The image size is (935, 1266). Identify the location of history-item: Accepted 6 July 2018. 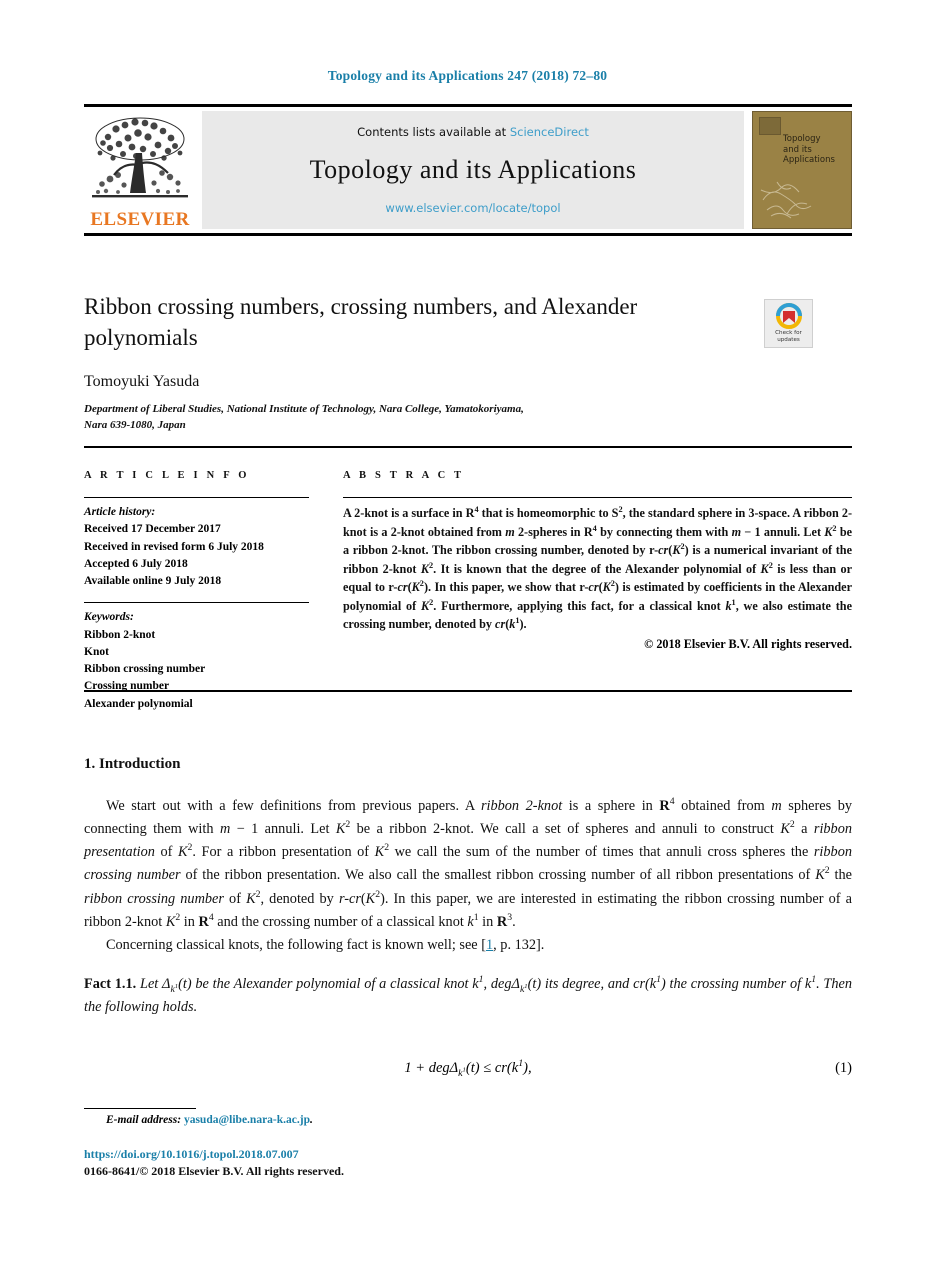
(136, 563).